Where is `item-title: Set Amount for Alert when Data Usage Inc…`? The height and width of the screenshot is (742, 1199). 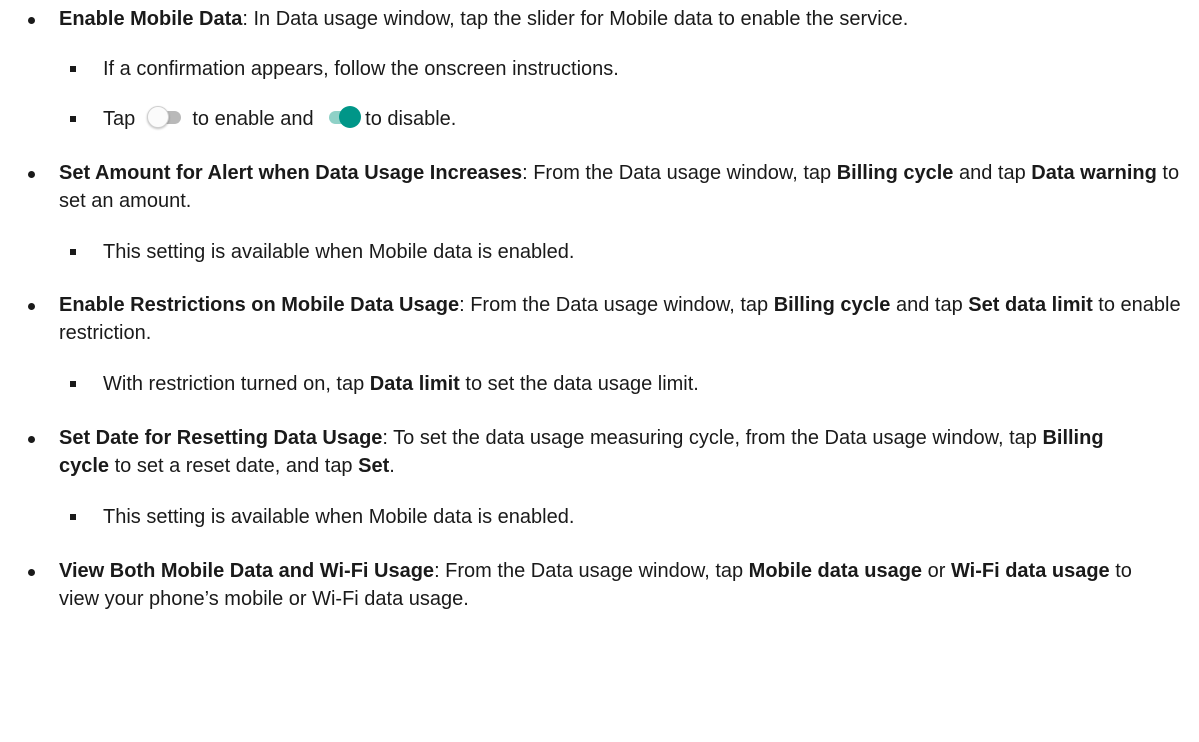 item-title: Set Amount for Alert when Data Usage Inc… is located at coordinates (291, 173).